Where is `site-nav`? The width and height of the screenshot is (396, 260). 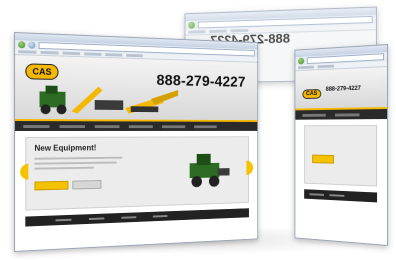 site-nav is located at coordinates (136, 126).